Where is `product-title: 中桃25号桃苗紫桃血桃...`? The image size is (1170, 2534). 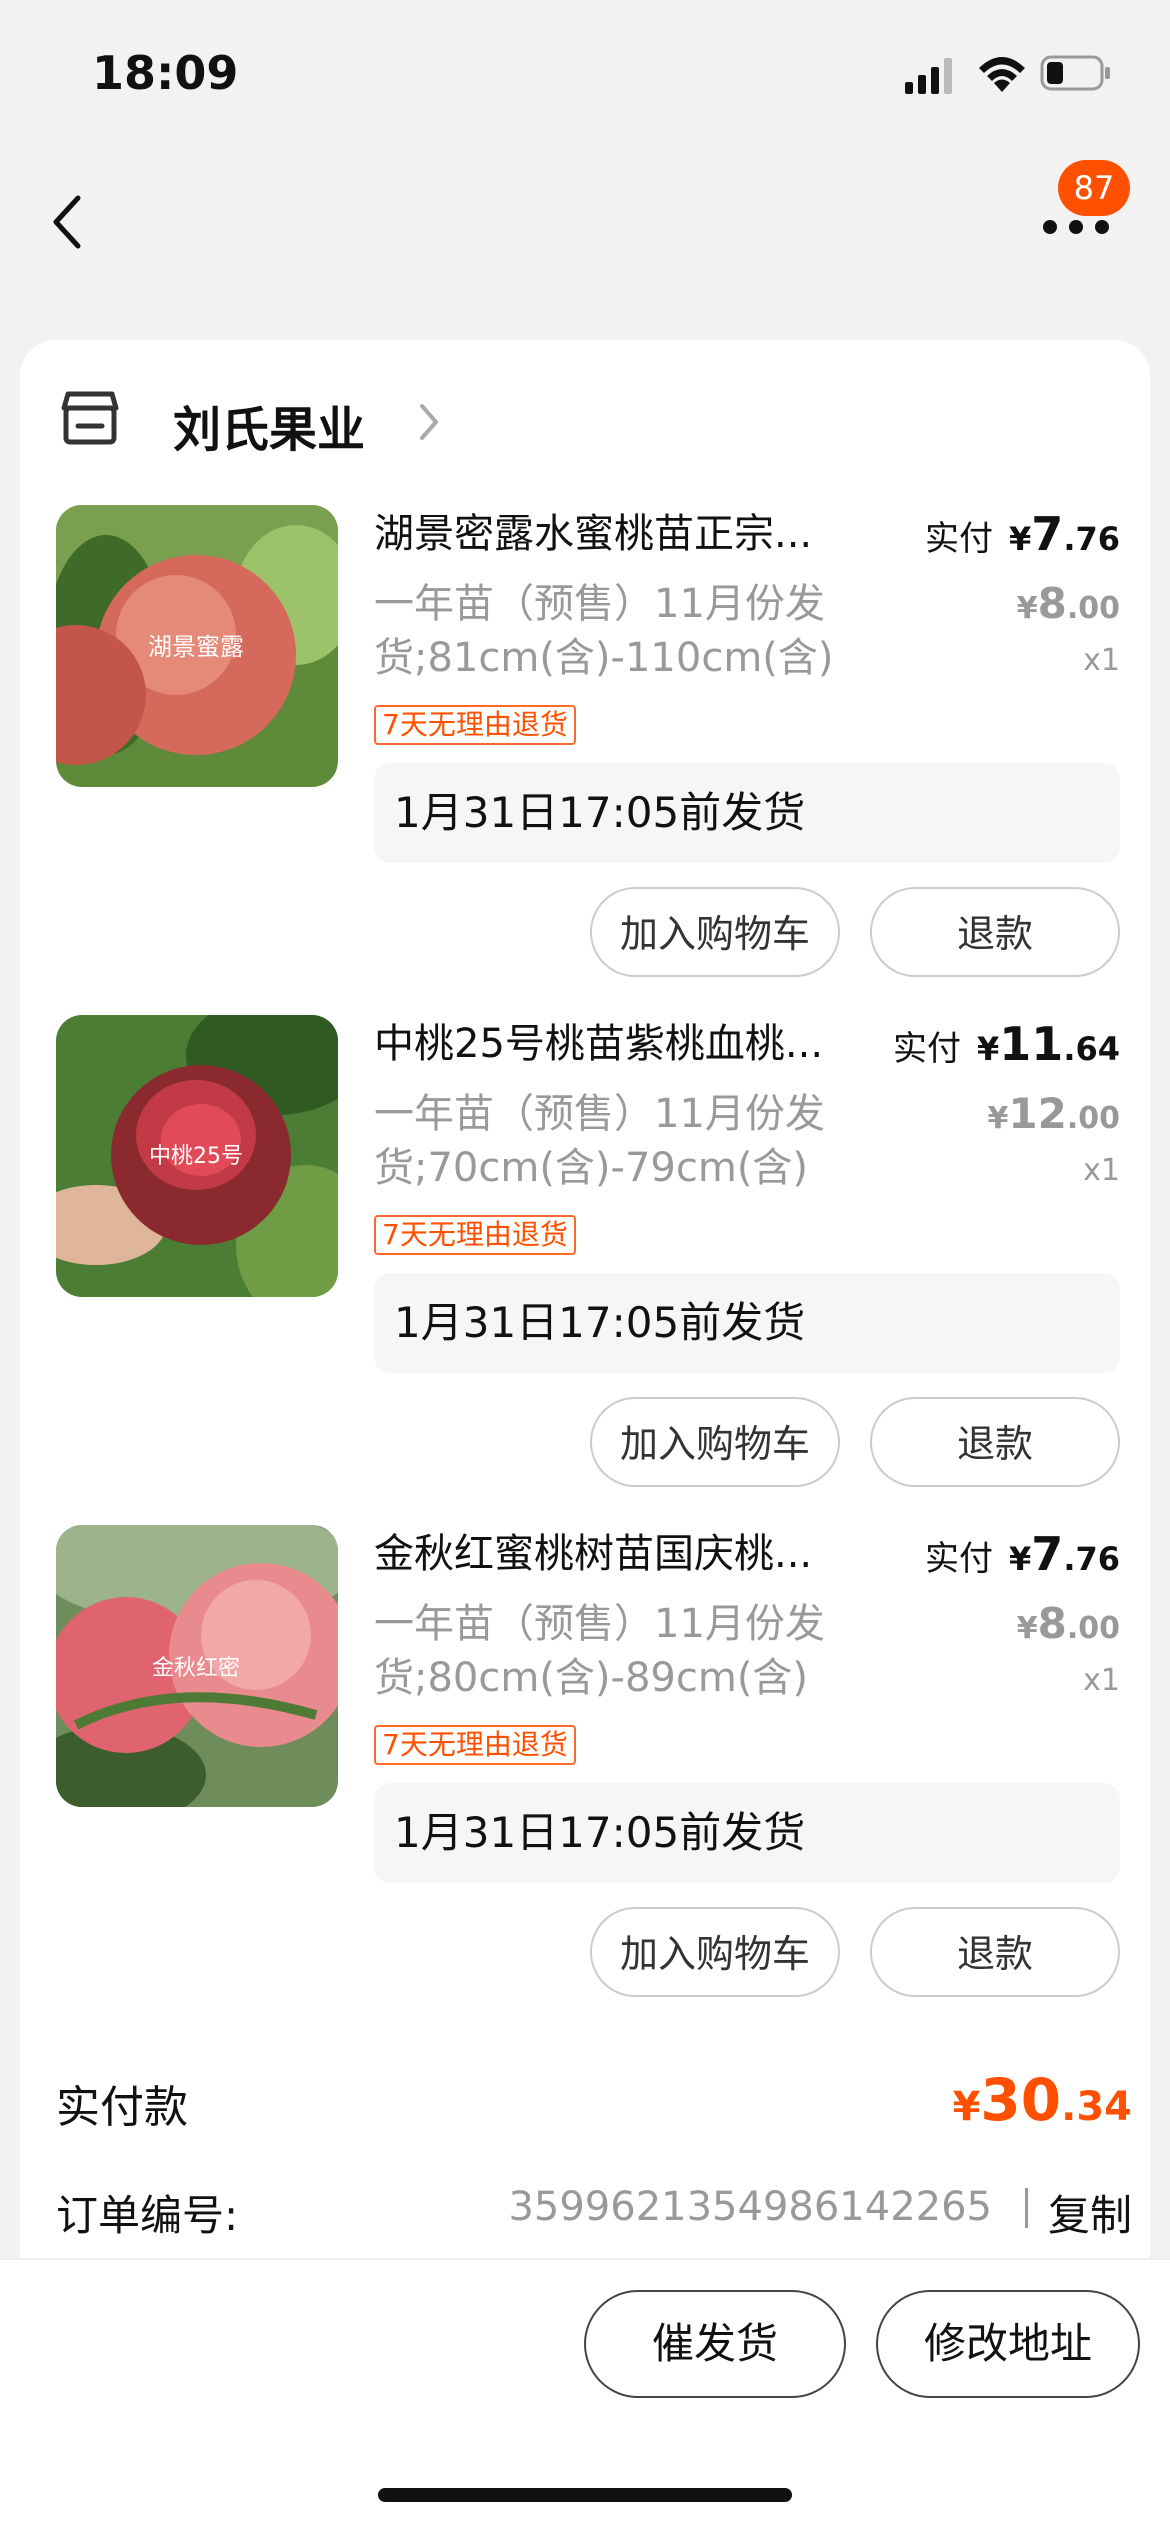 product-title: 中桃25号桃苗紫桃血桃... is located at coordinates (624, 1044).